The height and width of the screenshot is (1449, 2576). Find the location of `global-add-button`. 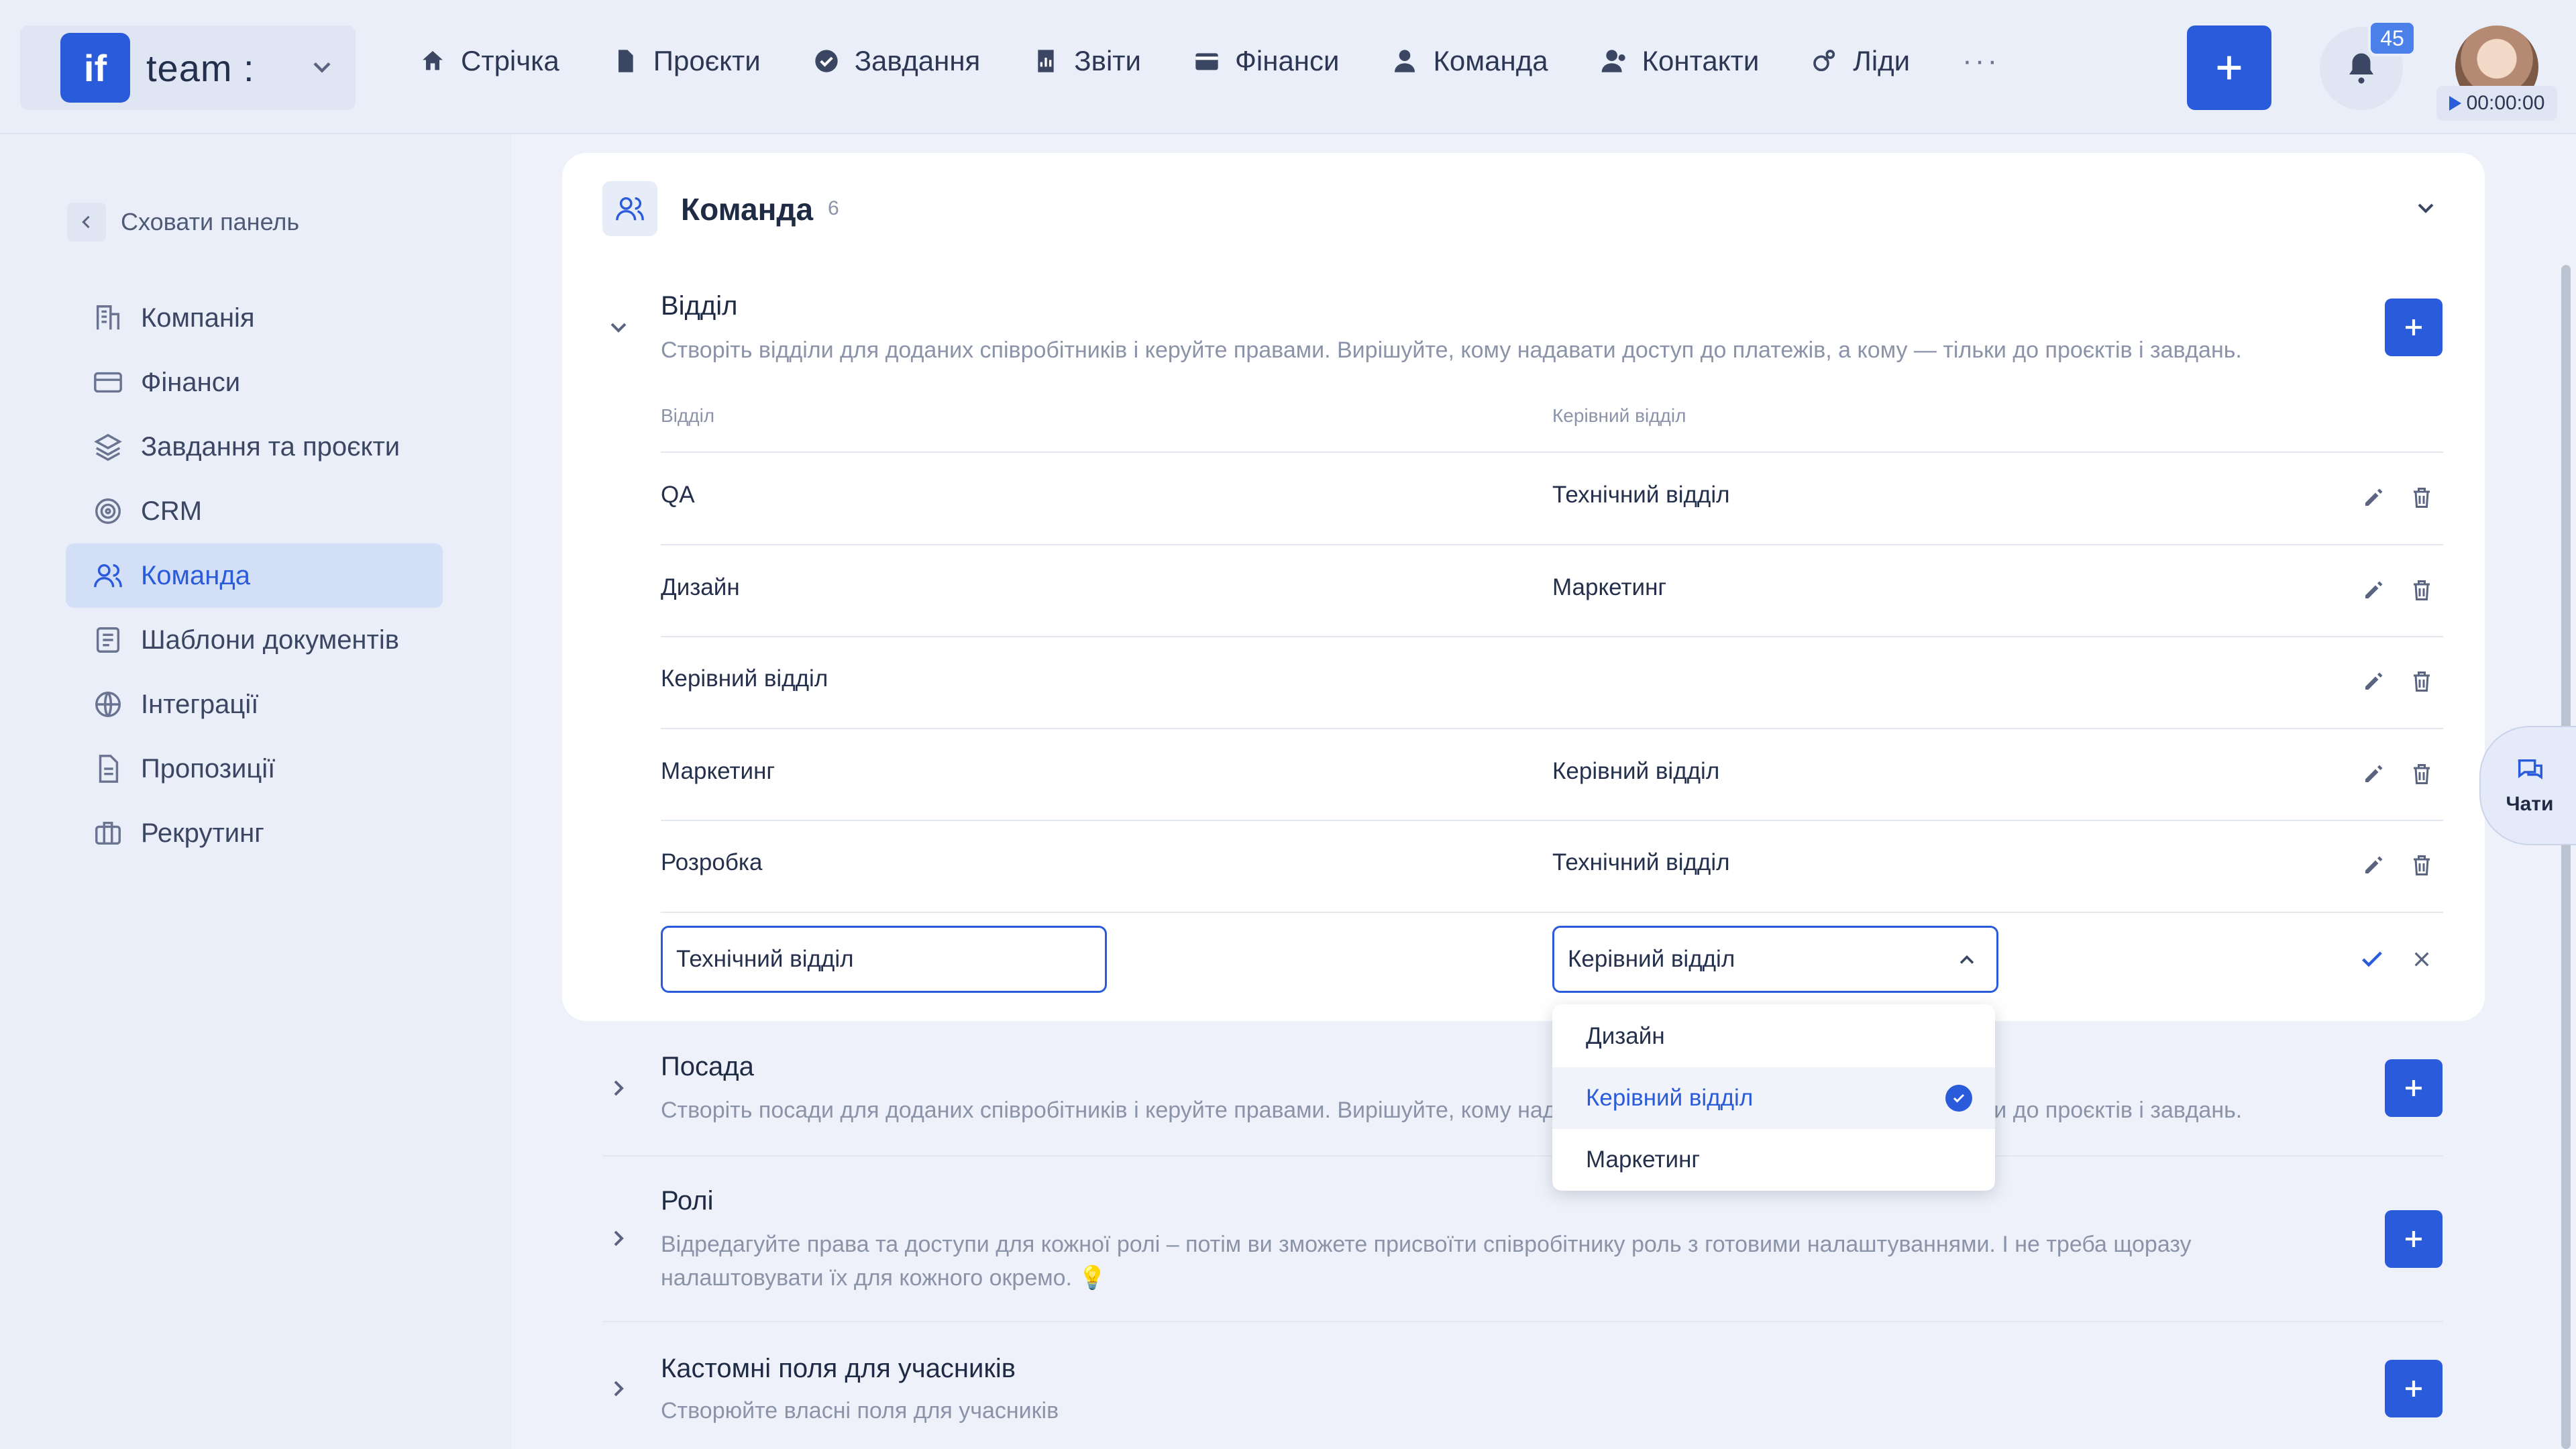

global-add-button is located at coordinates (2229, 67).